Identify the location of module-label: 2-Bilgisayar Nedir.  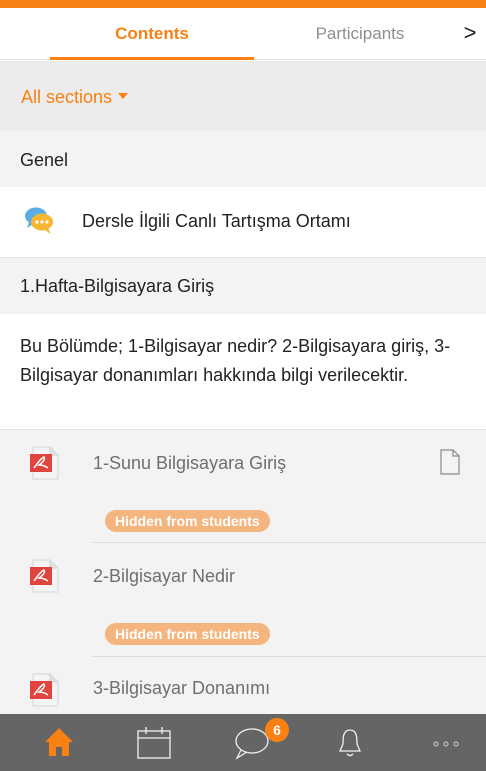
(164, 576).